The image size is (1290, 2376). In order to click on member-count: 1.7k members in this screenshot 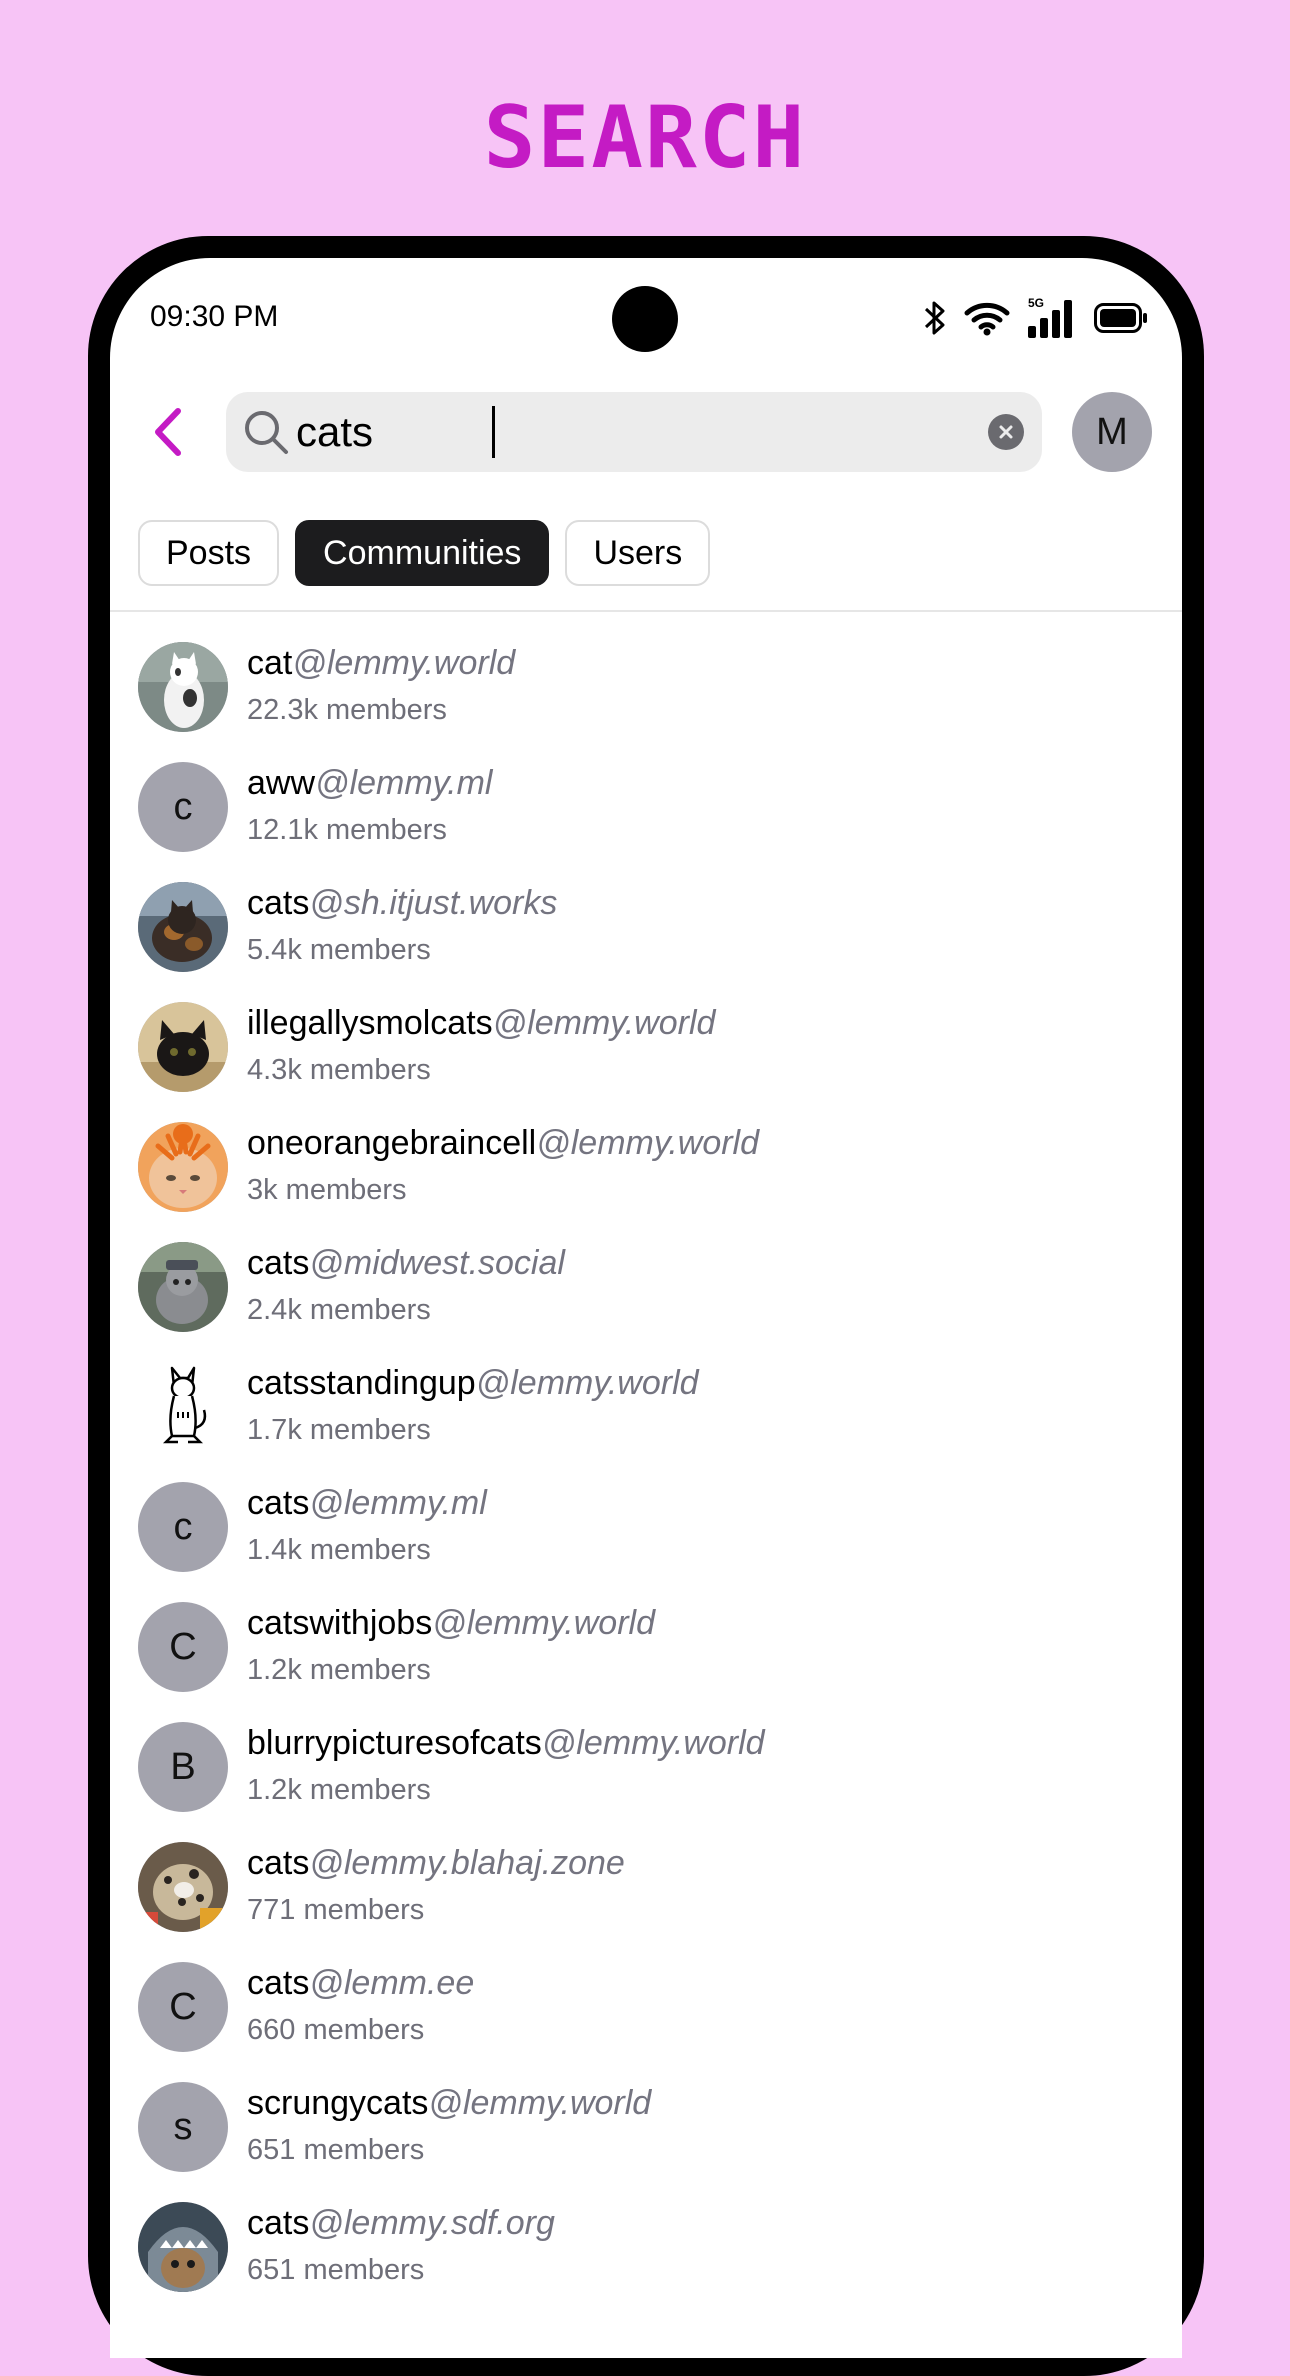, I will do `click(339, 1430)`.